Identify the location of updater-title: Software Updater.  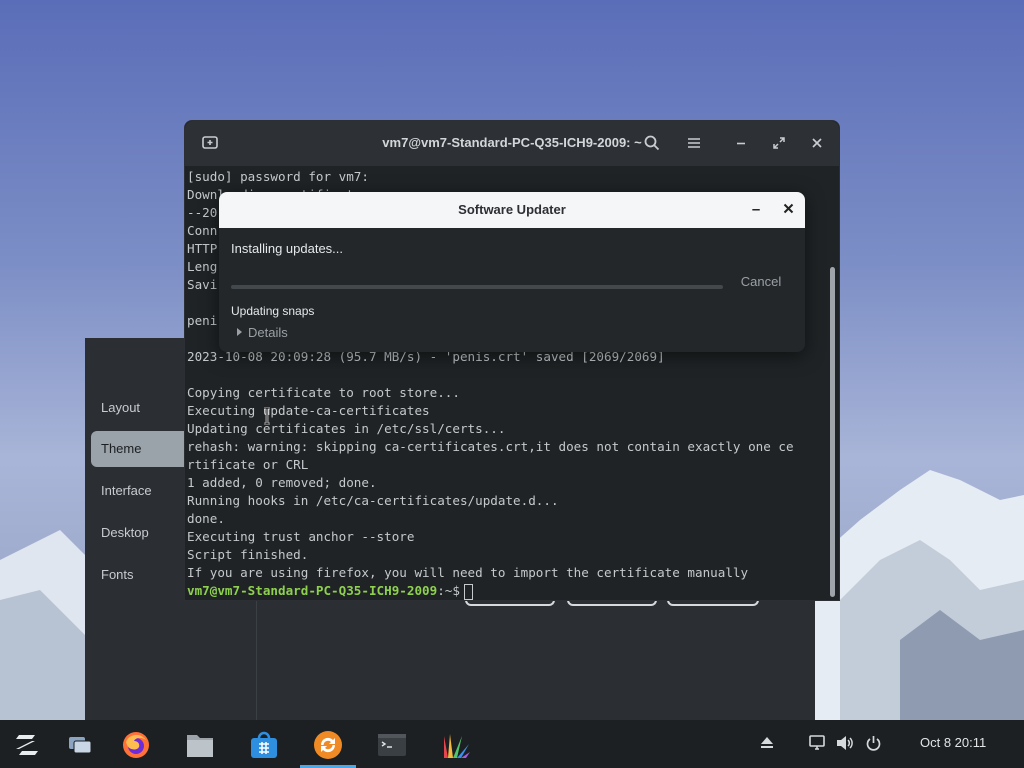
(512, 209).